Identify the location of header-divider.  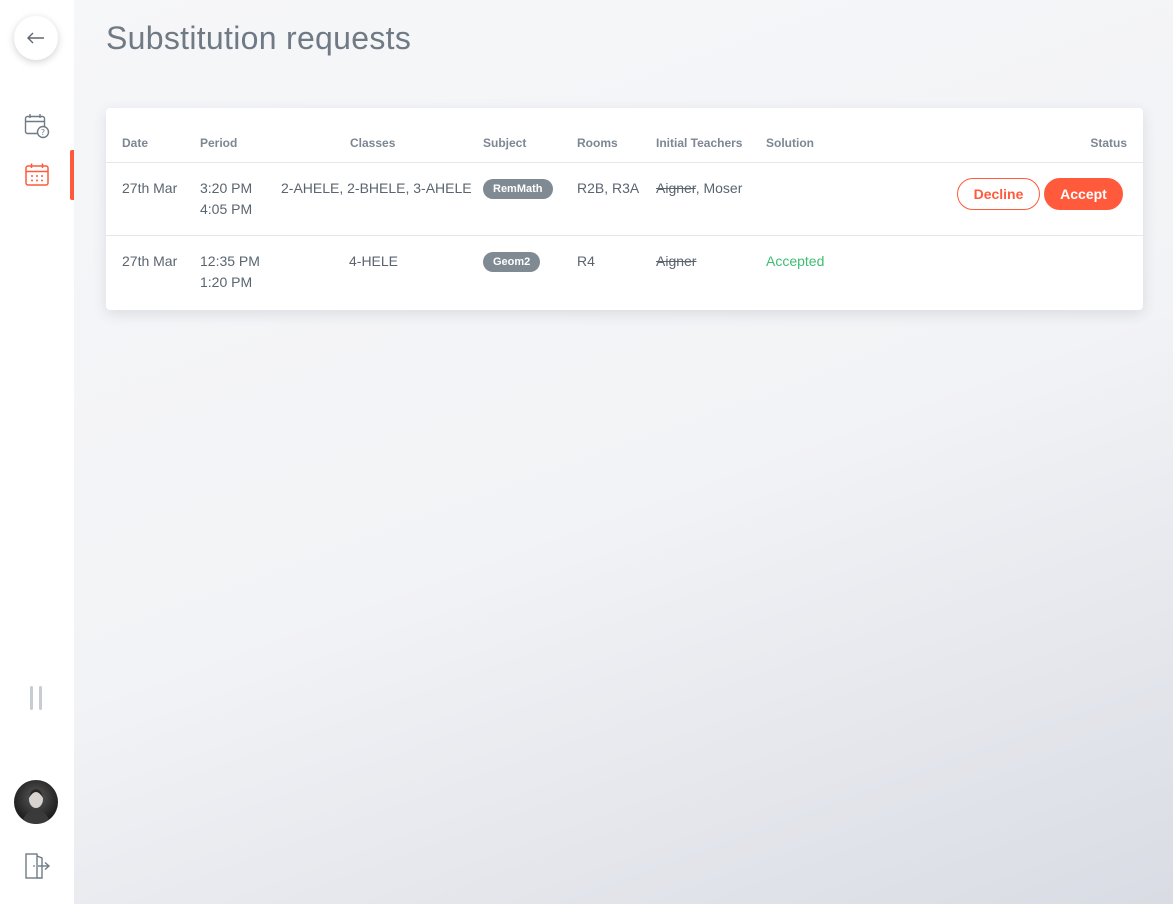
(624, 162).